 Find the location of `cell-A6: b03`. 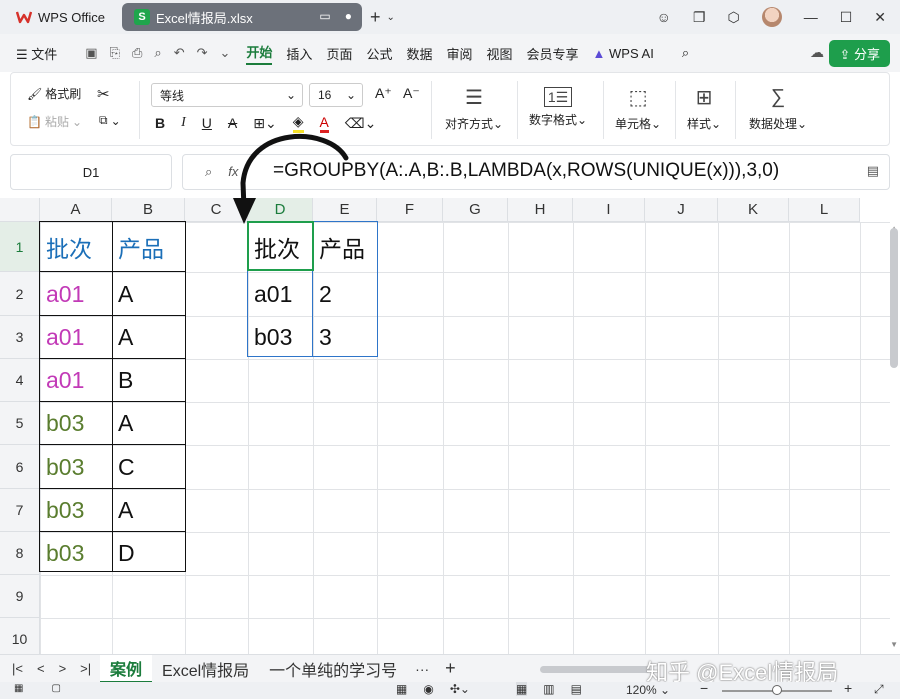

cell-A6: b03 is located at coordinates (76, 467).